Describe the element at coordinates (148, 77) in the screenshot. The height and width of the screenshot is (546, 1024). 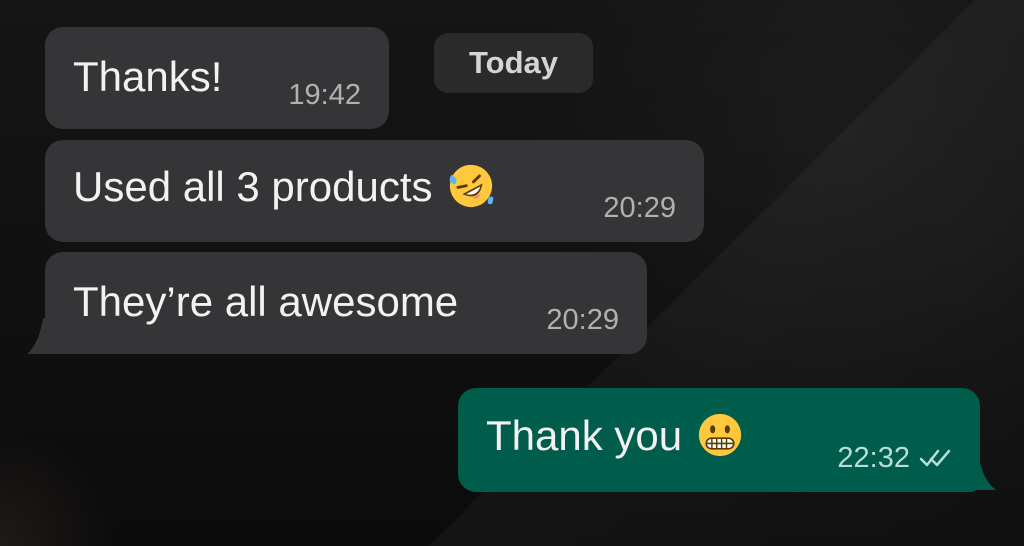
I see `message-text: Thanks!` at that location.